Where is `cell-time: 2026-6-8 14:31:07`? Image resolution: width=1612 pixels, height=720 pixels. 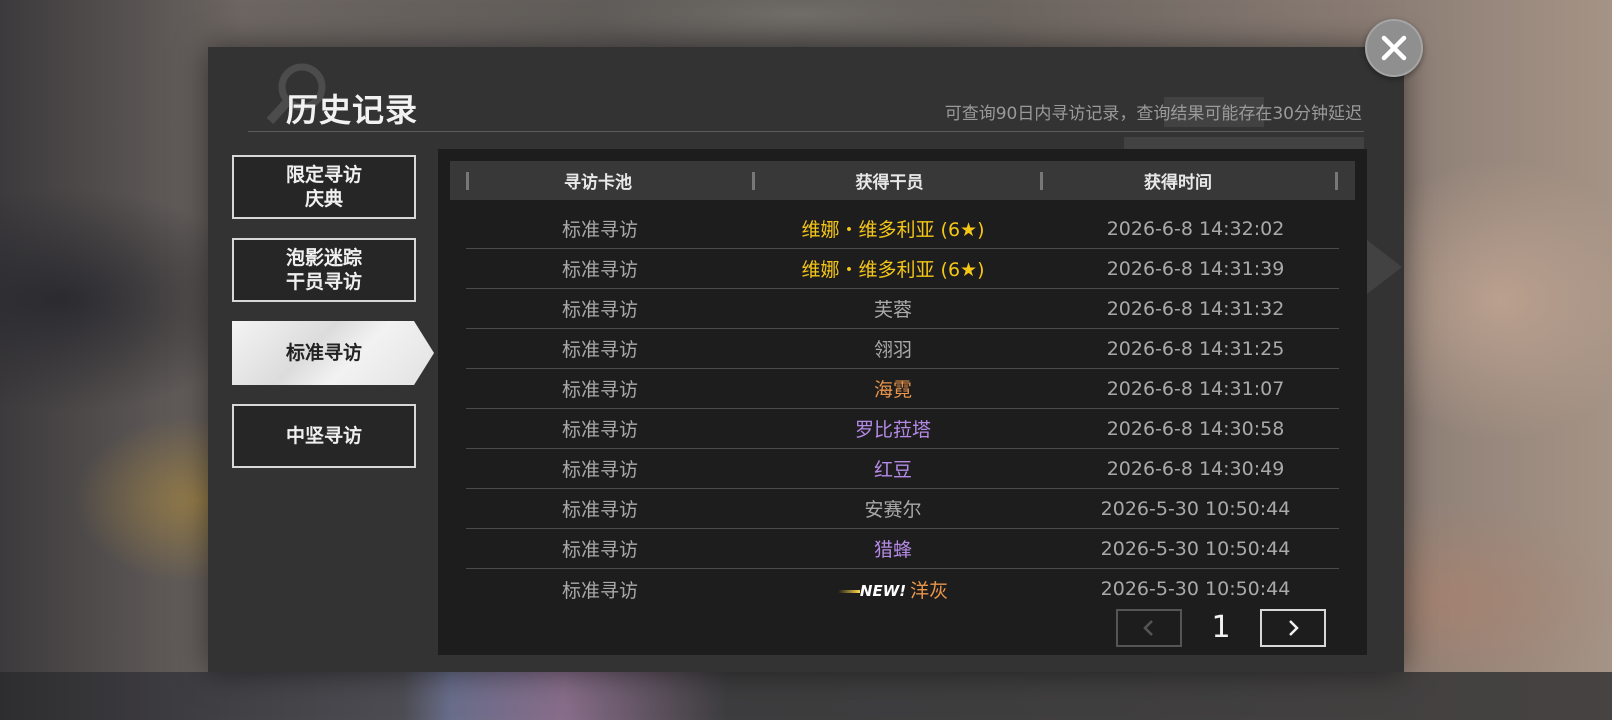
cell-time: 2026-6-8 14:31:07 is located at coordinates (1195, 388).